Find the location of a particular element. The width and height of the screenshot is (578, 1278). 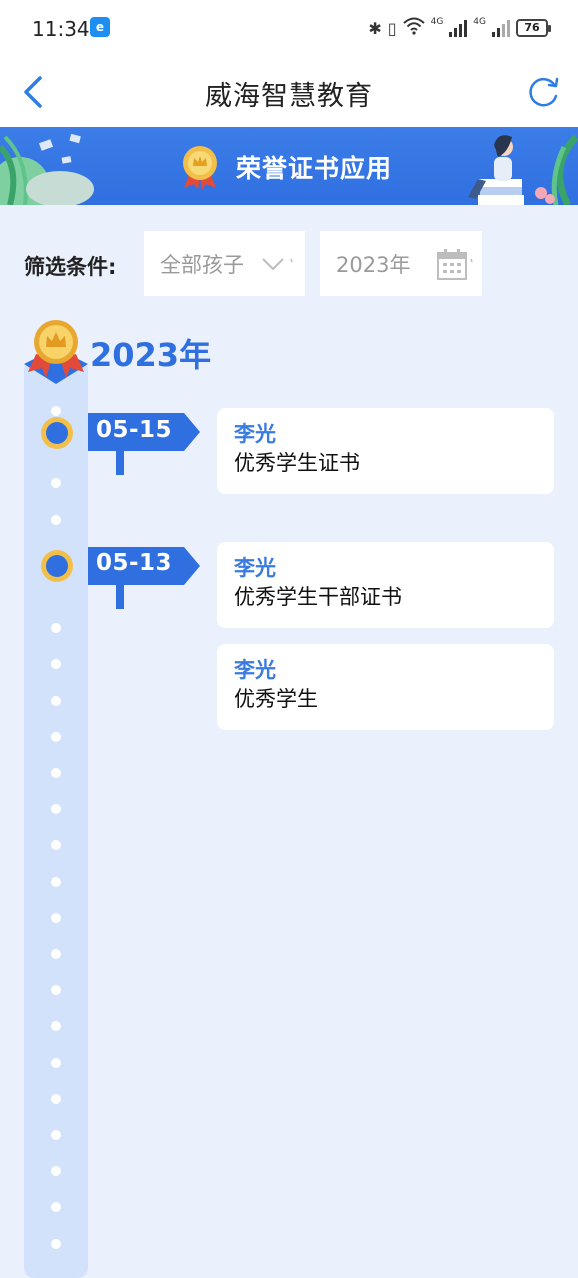

child-filter-select: 全部孩子 is located at coordinates (224, 263).